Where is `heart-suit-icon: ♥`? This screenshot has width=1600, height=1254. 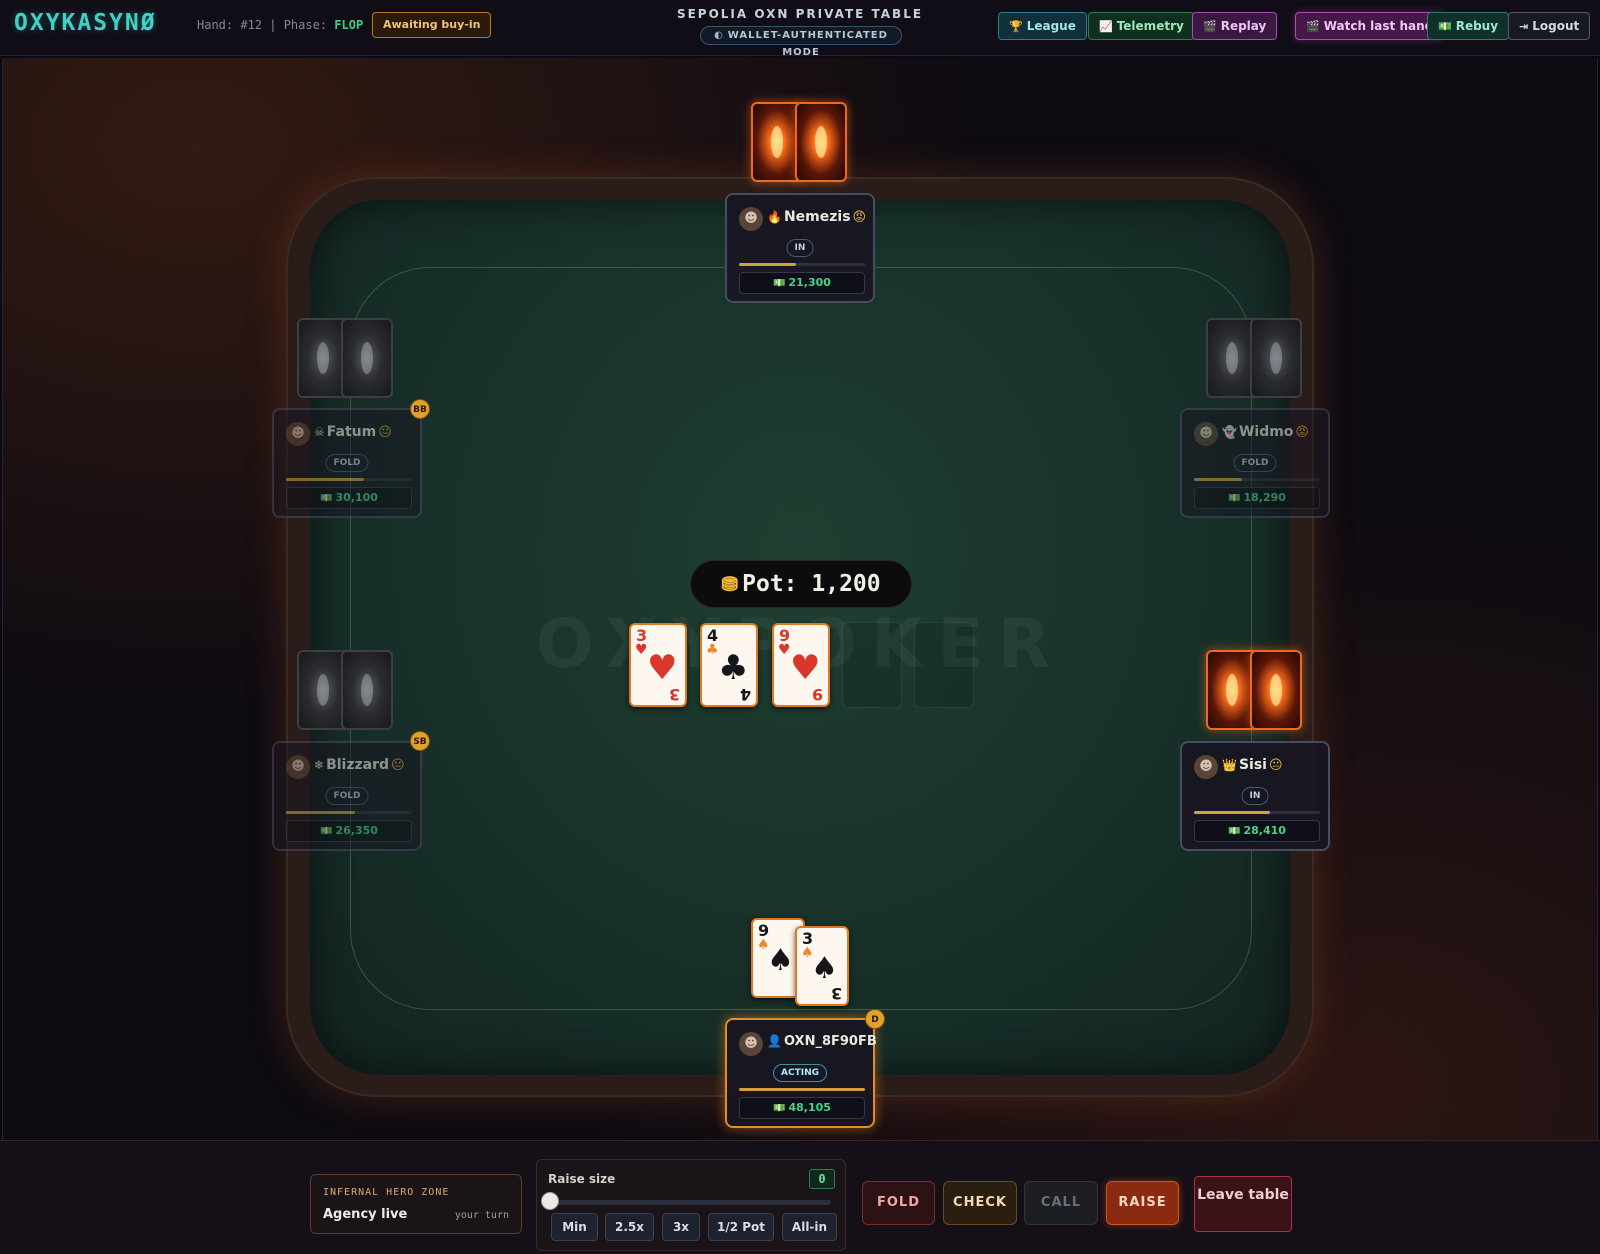
heart-suit-icon: ♥ is located at coordinates (662, 668).